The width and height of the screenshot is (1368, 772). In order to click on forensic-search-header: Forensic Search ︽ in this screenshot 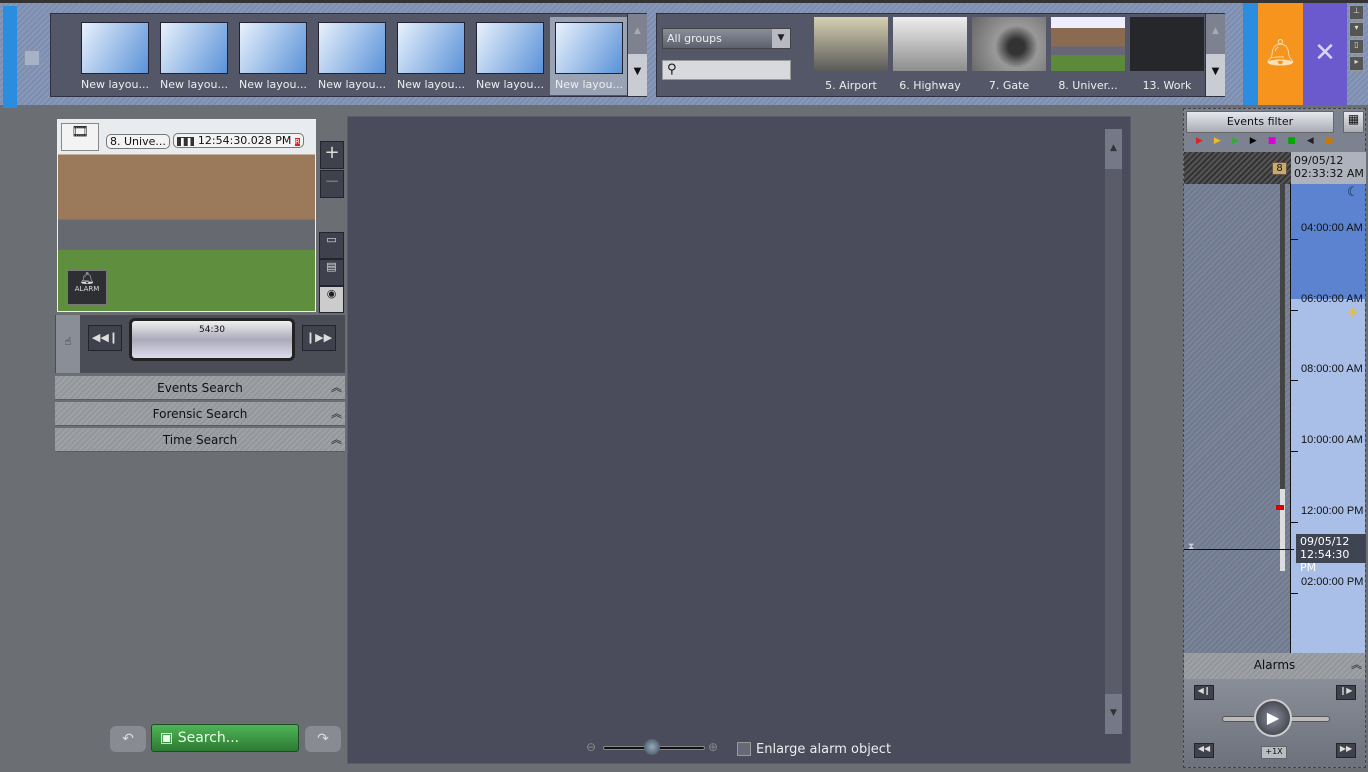, I will do `click(200, 414)`.